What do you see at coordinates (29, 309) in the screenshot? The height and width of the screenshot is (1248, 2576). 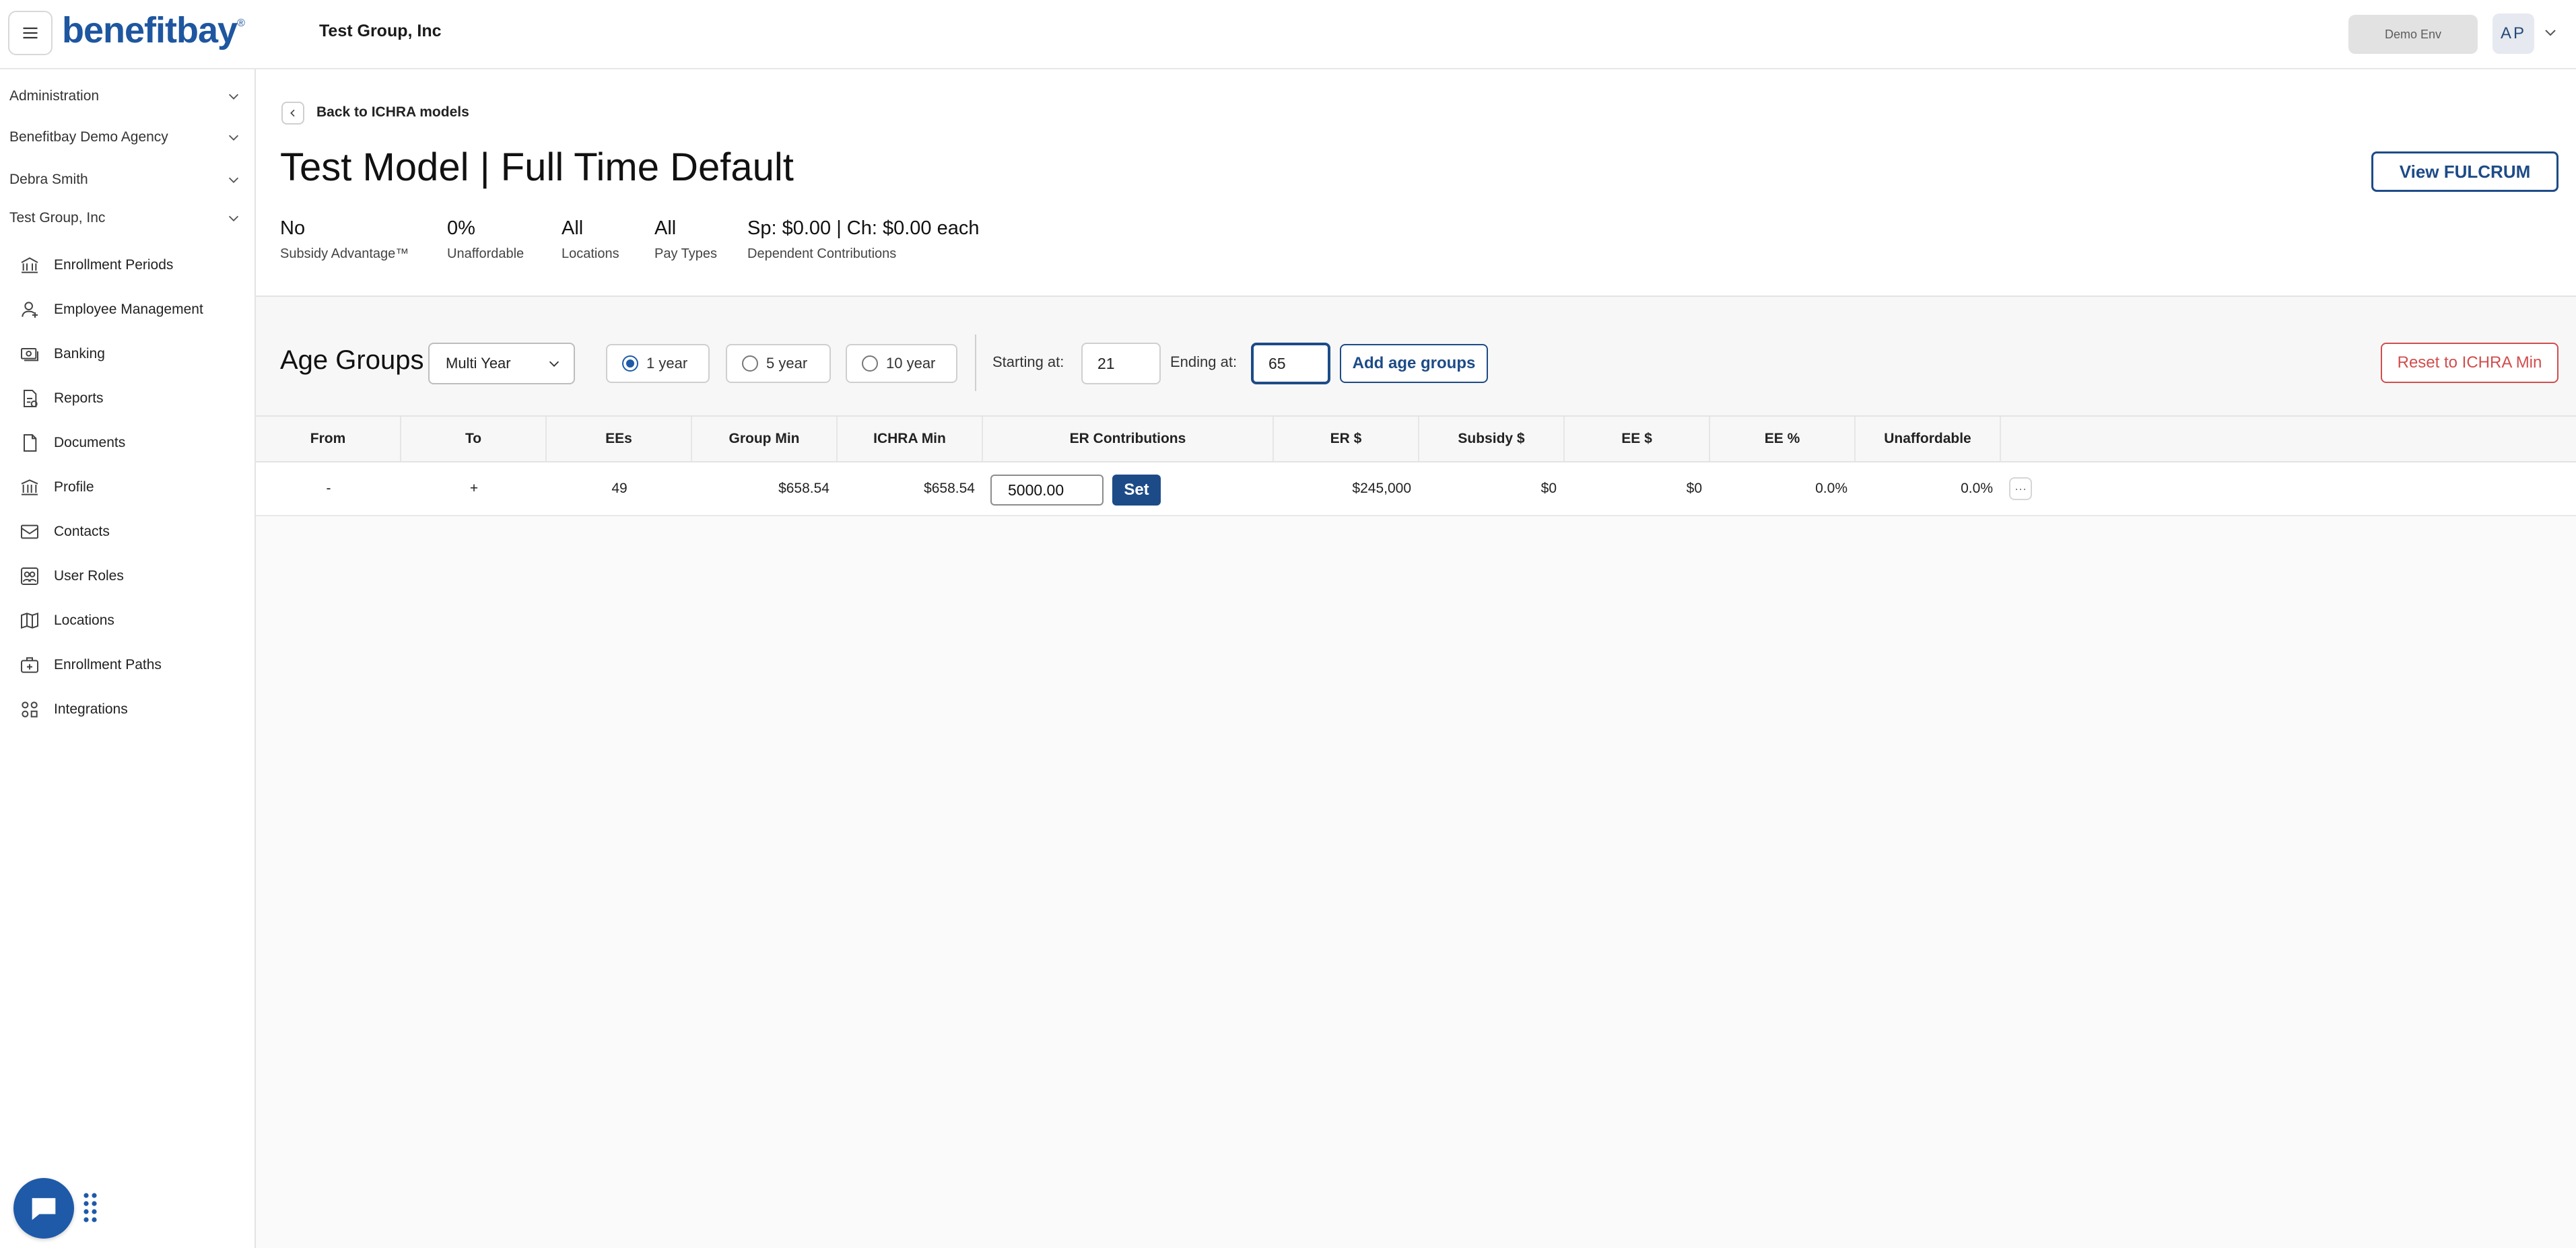 I see `person-icon` at bounding box center [29, 309].